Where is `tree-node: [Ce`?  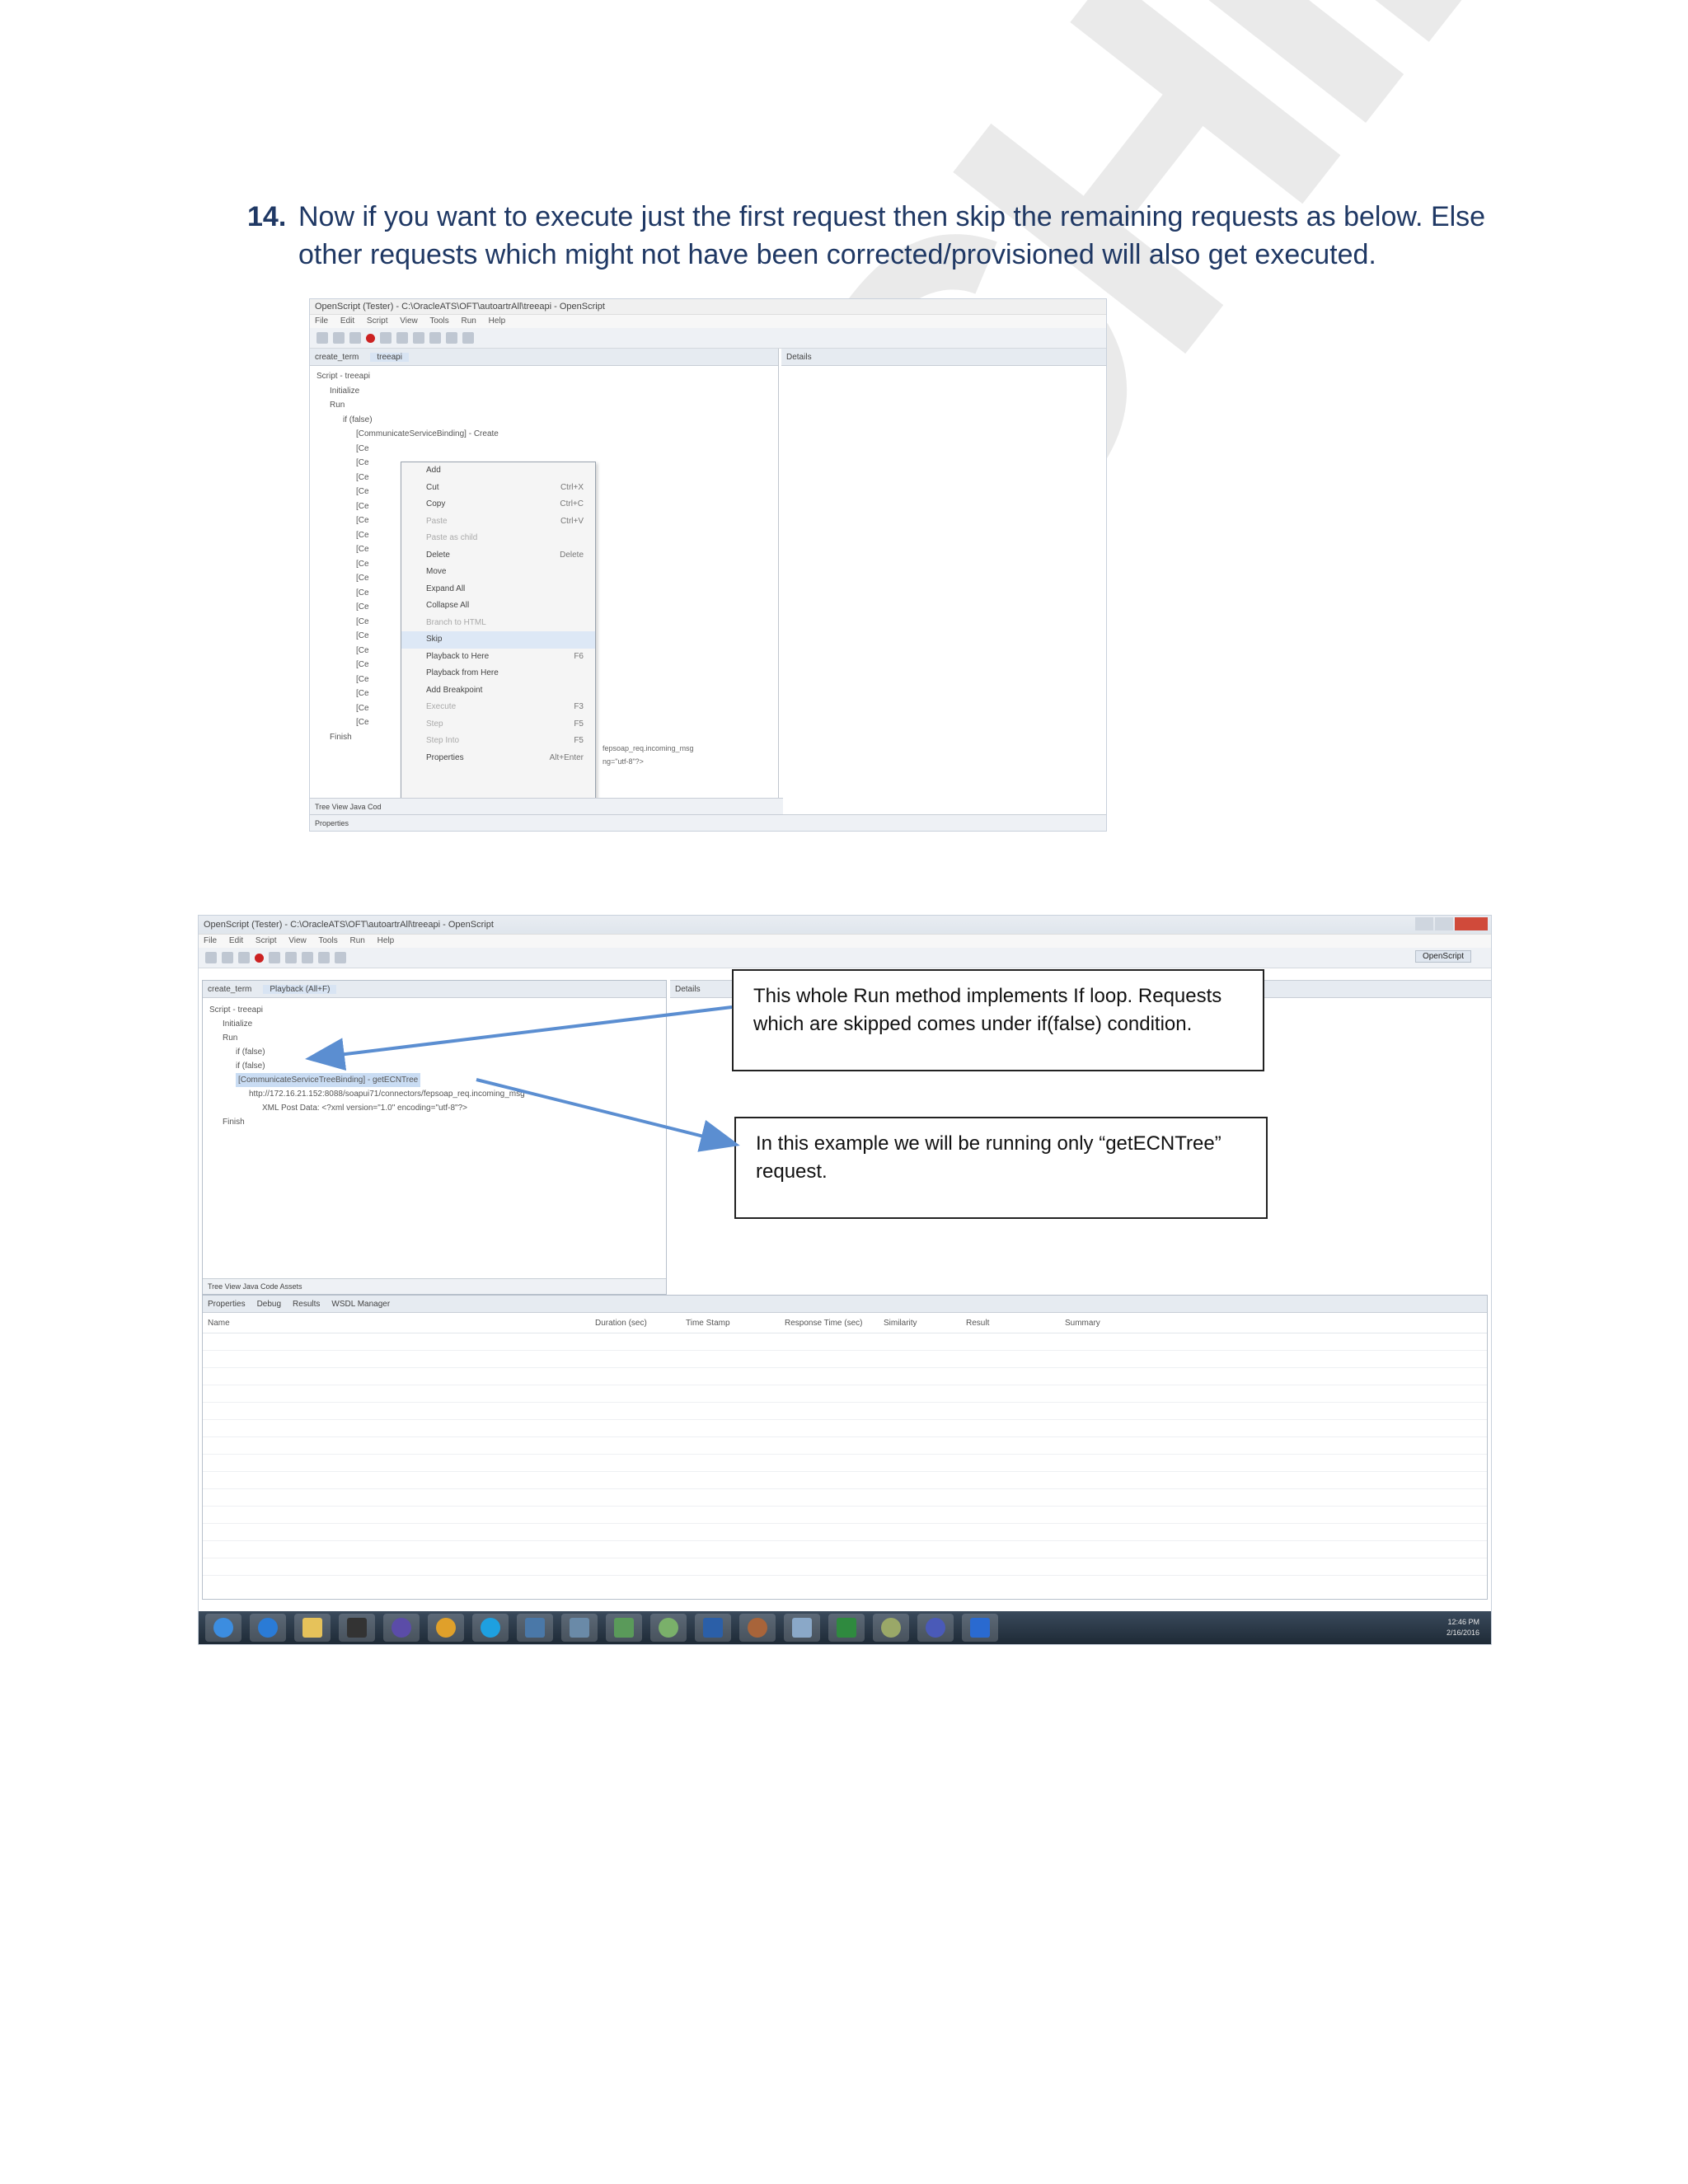
tree-node: [Ce is located at coordinates (547, 449).